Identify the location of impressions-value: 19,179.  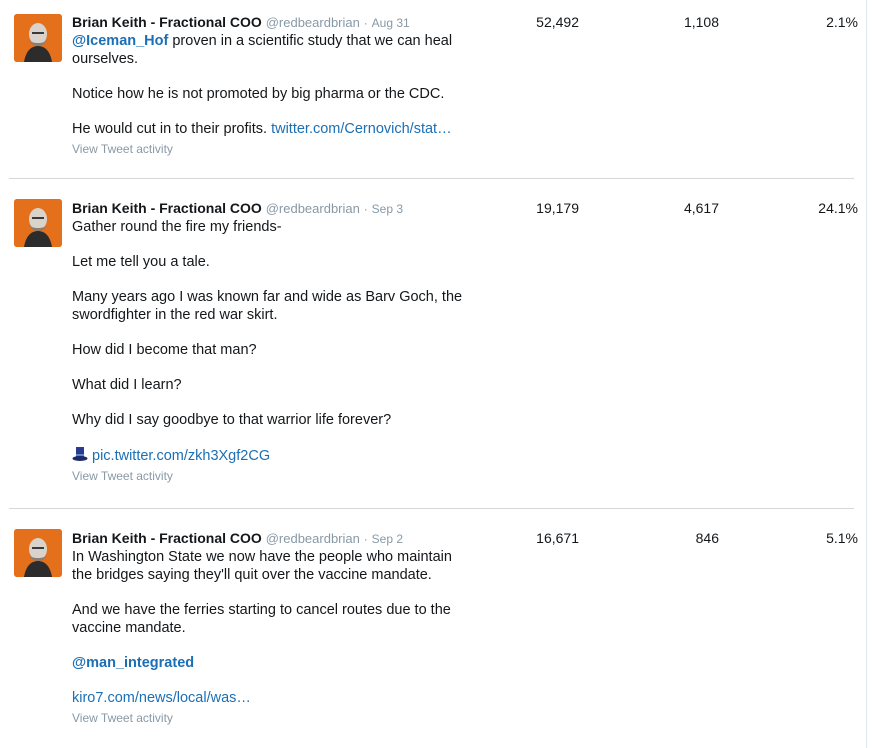
(557, 208).